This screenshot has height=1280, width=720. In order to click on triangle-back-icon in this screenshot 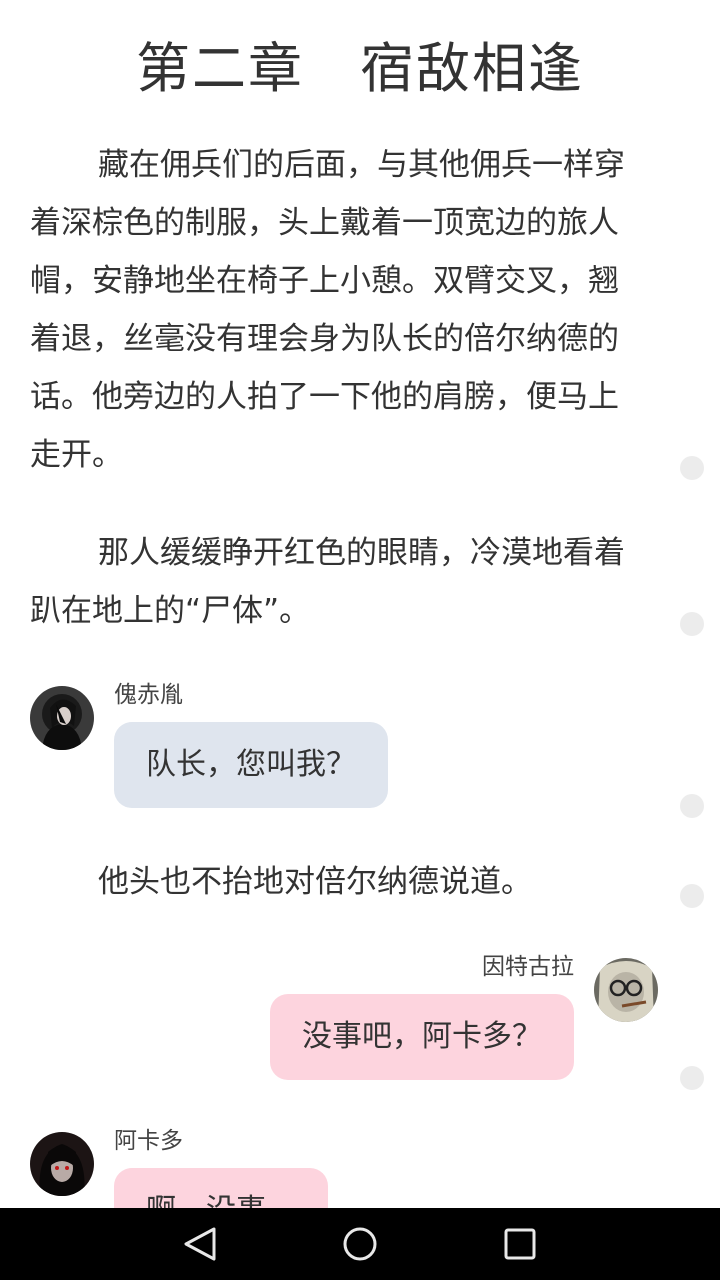, I will do `click(200, 1244)`.